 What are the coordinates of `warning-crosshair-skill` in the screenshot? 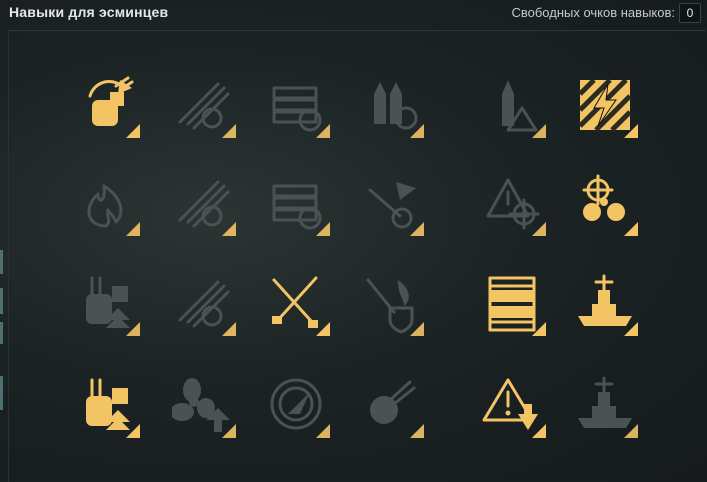 It's located at (514, 204).